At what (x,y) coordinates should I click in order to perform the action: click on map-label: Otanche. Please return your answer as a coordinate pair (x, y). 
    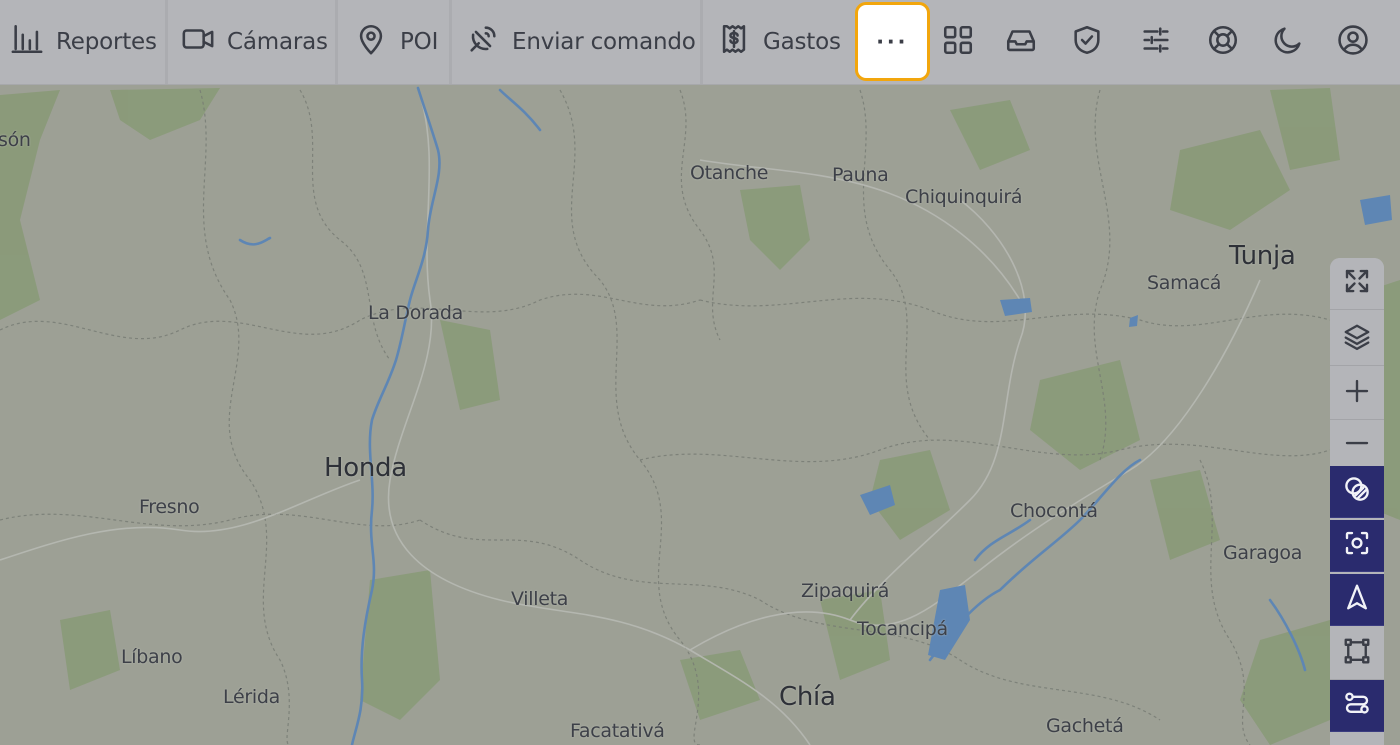
    Looking at the image, I should click on (729, 173).